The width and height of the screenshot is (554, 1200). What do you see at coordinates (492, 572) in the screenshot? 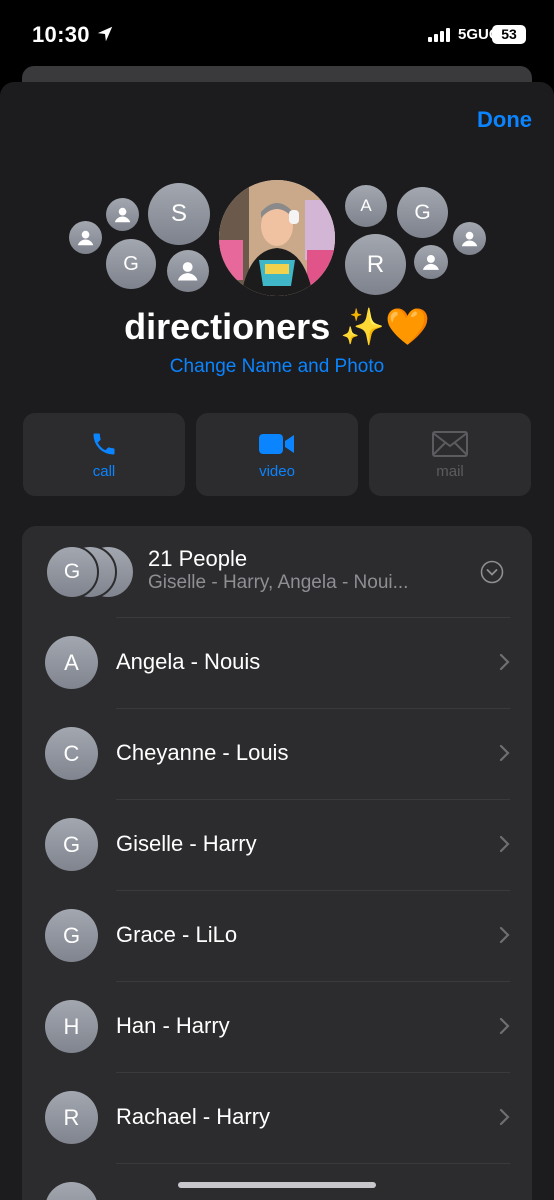
I see `chevron-down-icon` at bounding box center [492, 572].